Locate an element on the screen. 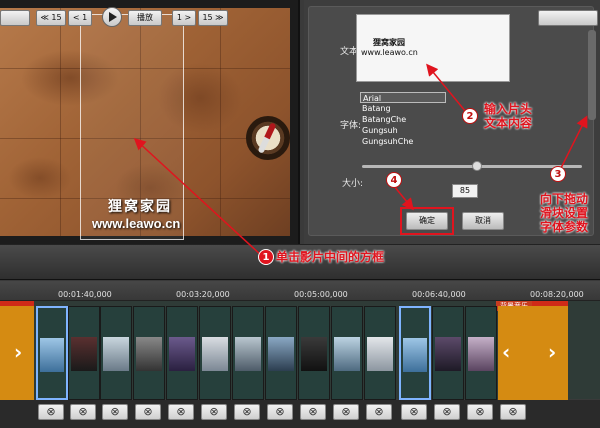  timeline-tick: 00:01:40,000 is located at coordinates (85, 294).